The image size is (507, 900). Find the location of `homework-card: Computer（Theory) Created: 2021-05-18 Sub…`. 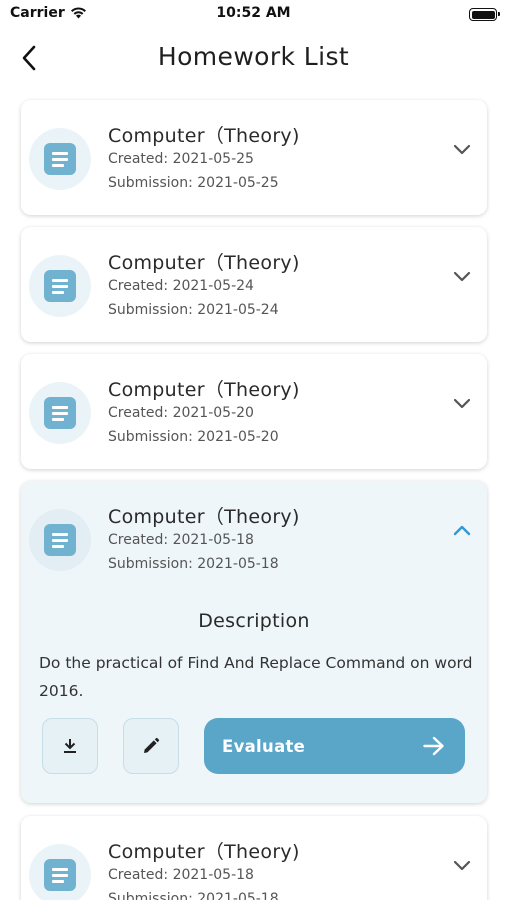

homework-card: Computer（Theory) Created: 2021-05-18 Sub… is located at coordinates (254, 858).